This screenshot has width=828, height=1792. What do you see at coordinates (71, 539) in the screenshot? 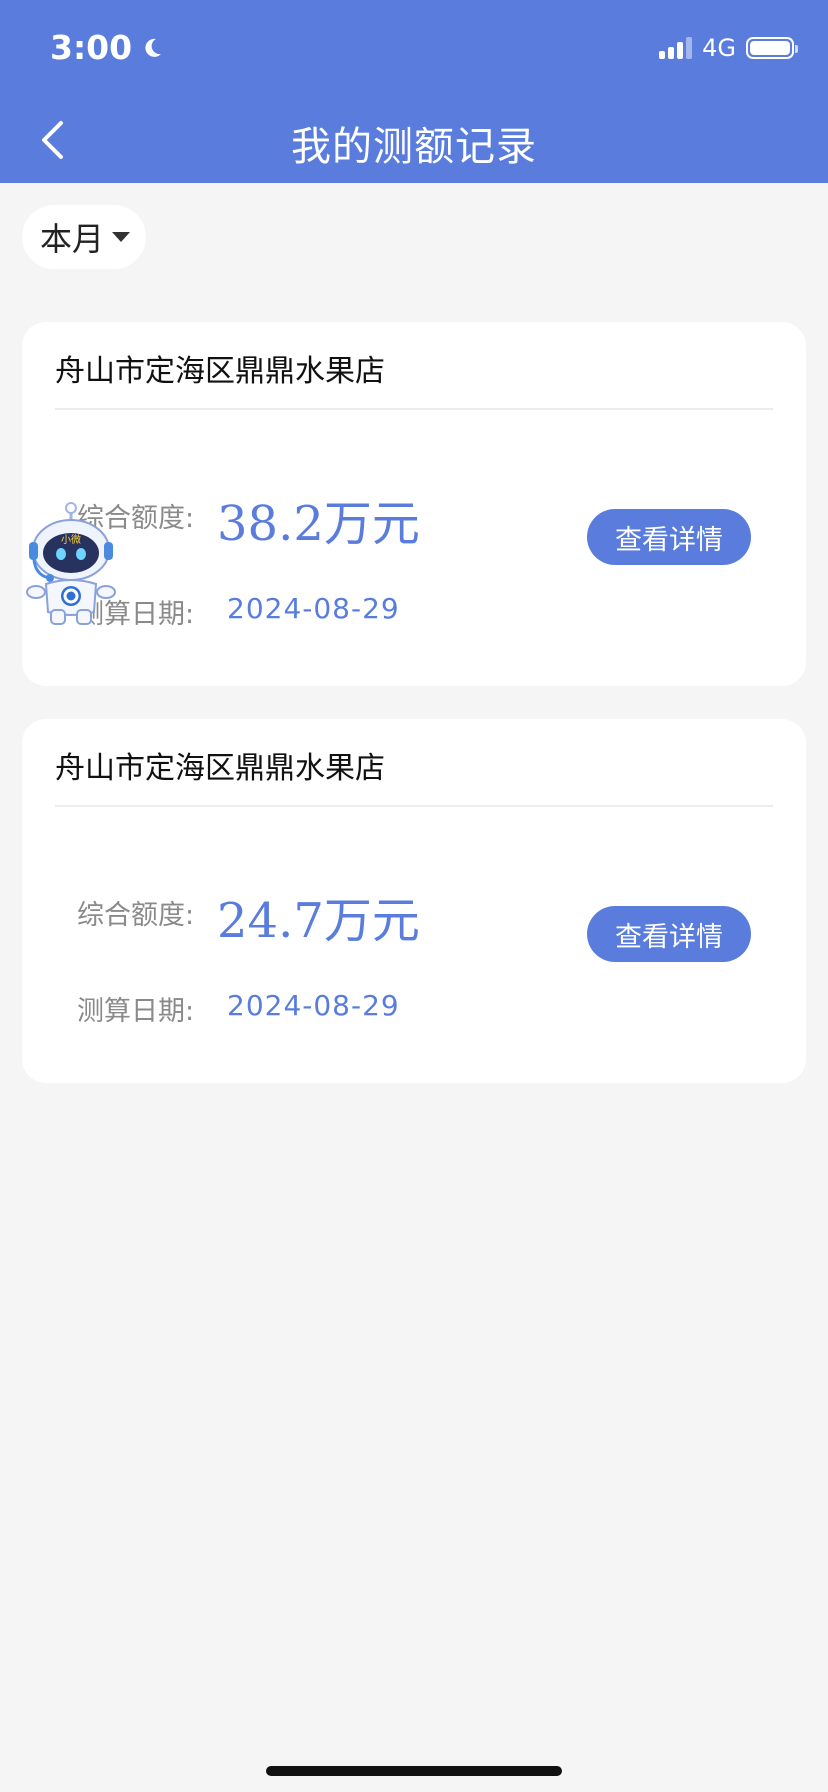
I see `mascot-badge-text: 小微` at bounding box center [71, 539].